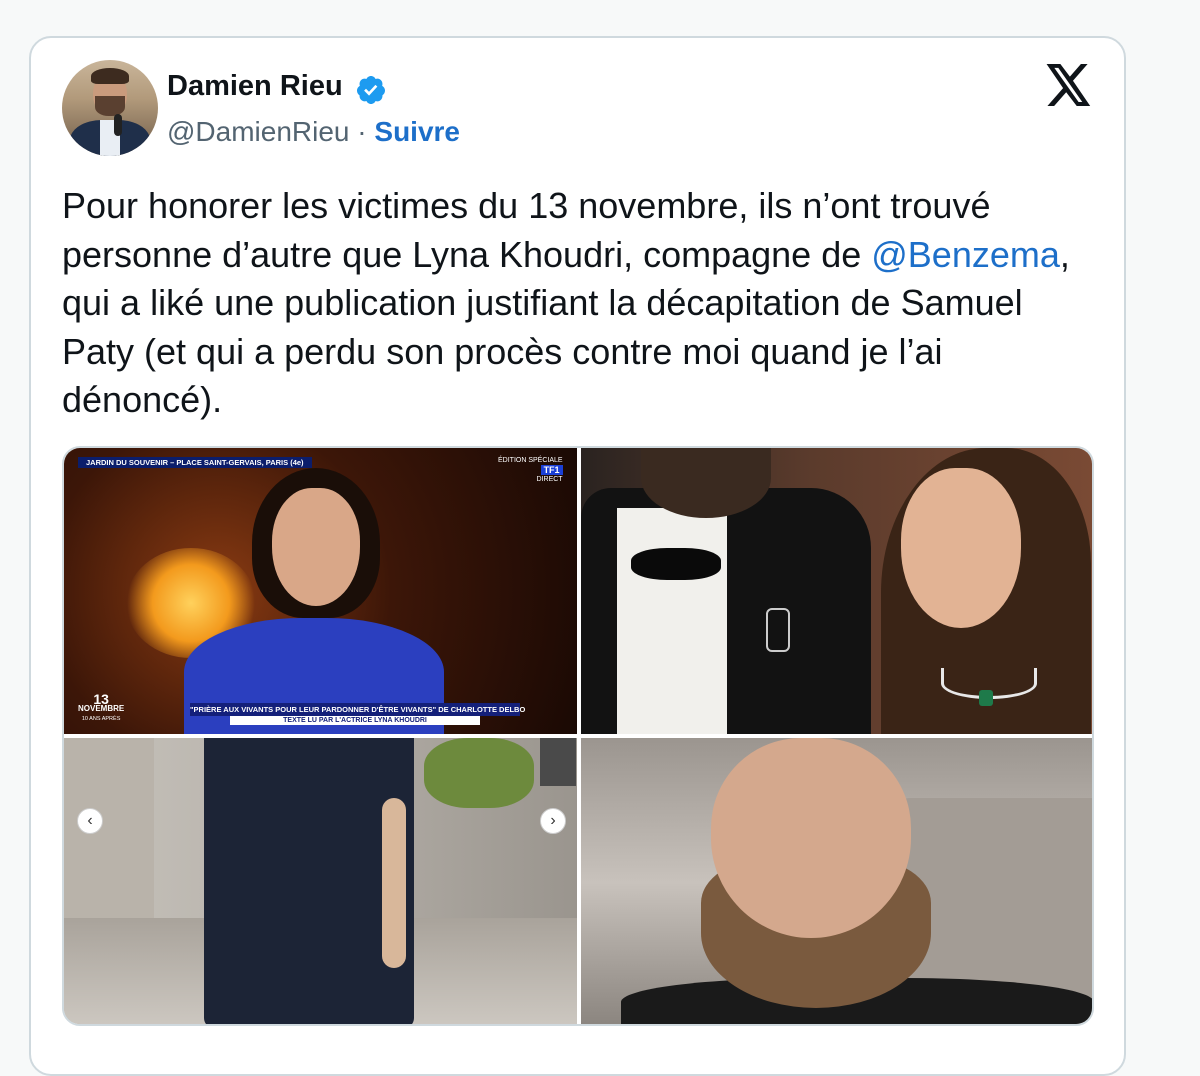 This screenshot has width=1200, height=1076. Describe the element at coordinates (101, 706) in the screenshot. I see `13-novembre-logo: 13 NOVEMBRE 10 ANS APRÈS` at that location.